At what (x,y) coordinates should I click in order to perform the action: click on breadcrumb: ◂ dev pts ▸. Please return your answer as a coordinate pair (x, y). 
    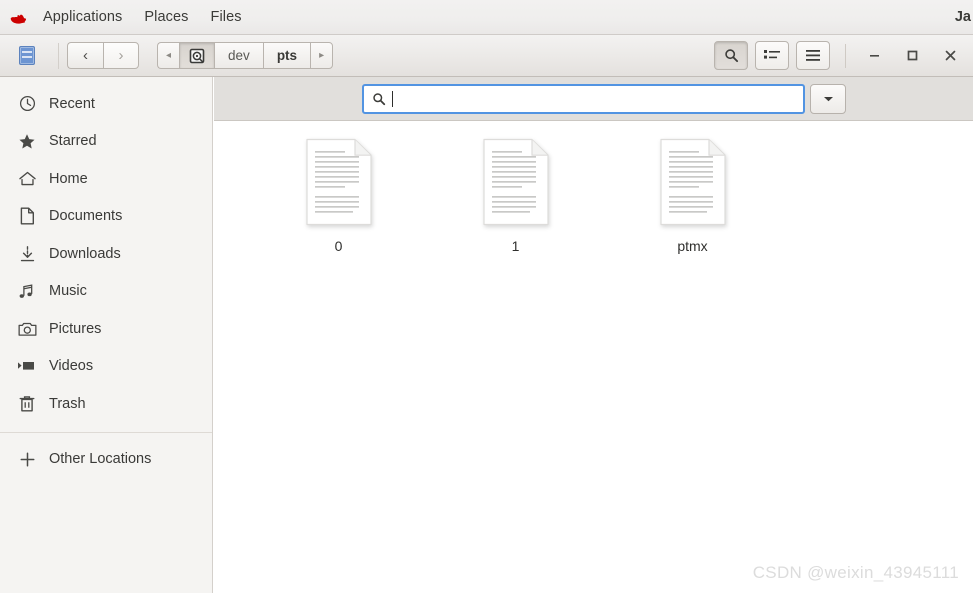
    Looking at the image, I should click on (245, 55).